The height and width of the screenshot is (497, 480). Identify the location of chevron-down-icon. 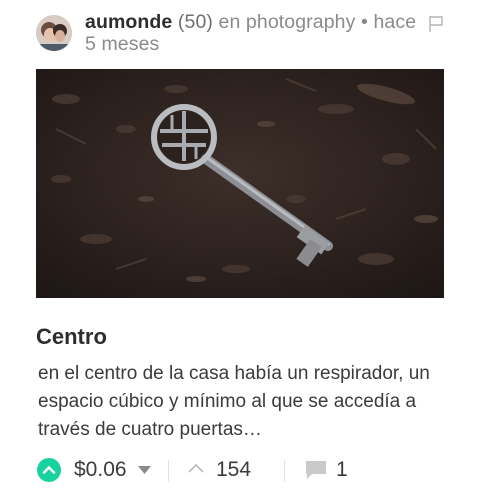
(144, 470).